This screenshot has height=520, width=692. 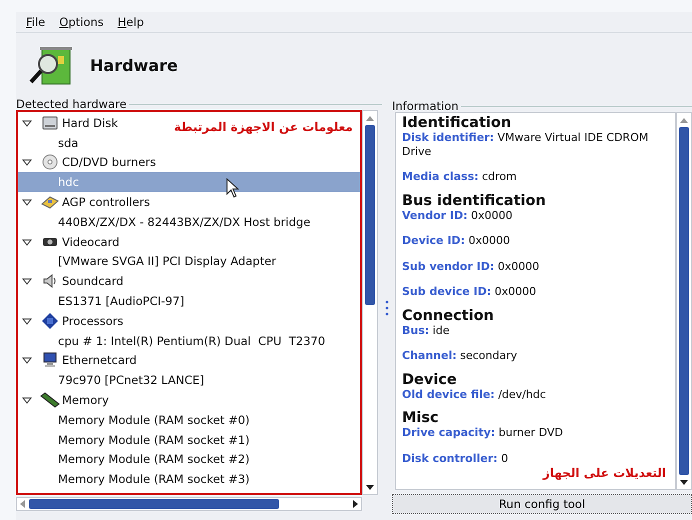 I want to click on tree-row: Memory Module (RAM socket #0), so click(x=189, y=420).